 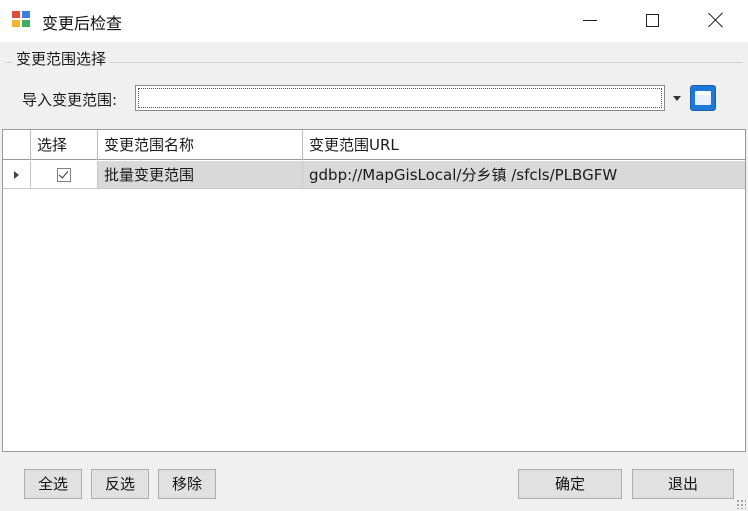 I want to click on range-name-cell: 批量变更范围, so click(x=200, y=175).